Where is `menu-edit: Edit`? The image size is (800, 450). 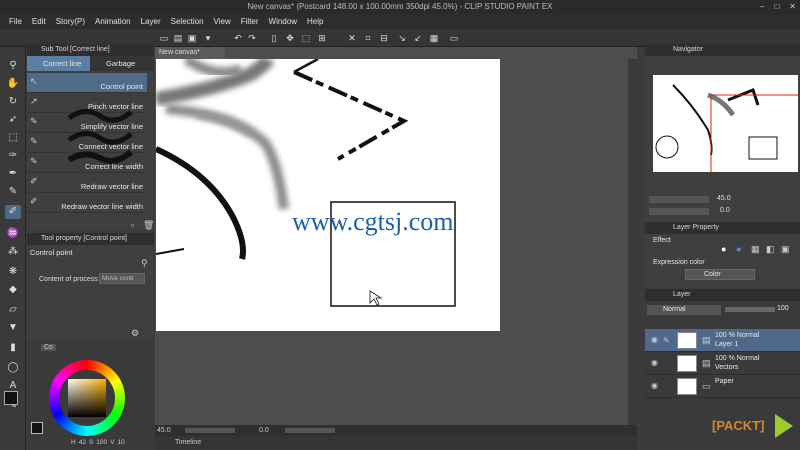 menu-edit: Edit is located at coordinates (39, 21).